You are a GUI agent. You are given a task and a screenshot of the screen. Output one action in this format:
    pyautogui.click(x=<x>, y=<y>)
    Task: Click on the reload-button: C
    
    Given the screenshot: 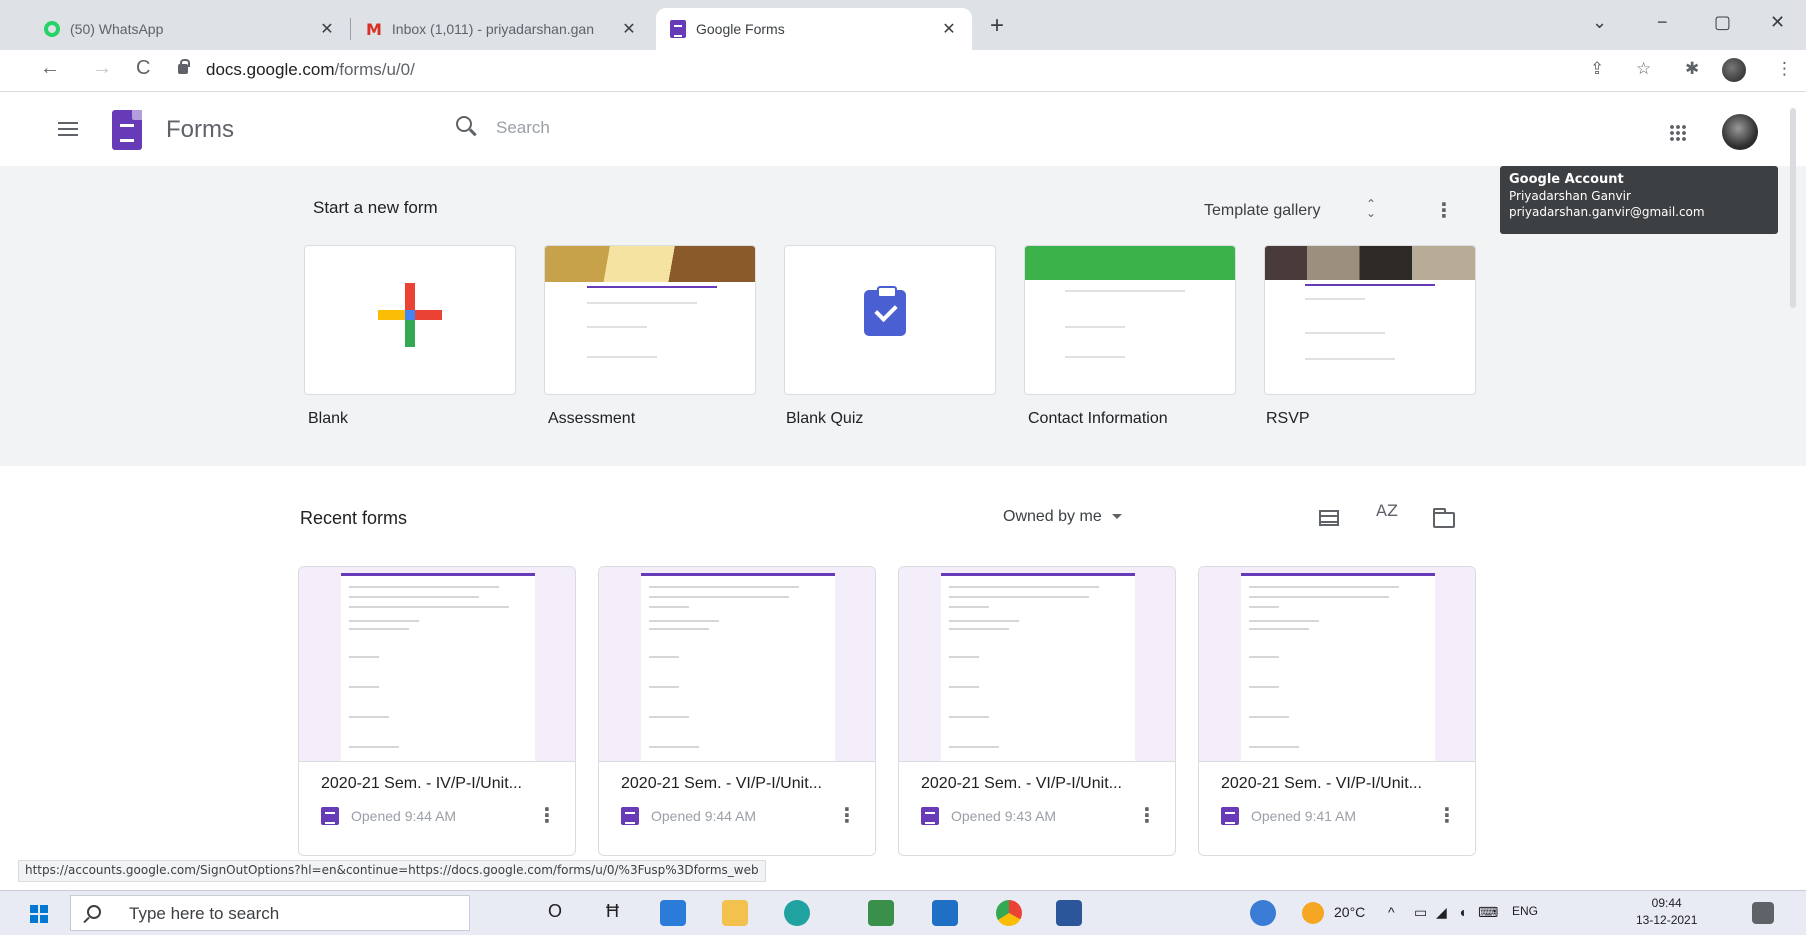 What is the action you would take?
    pyautogui.click(x=143, y=68)
    